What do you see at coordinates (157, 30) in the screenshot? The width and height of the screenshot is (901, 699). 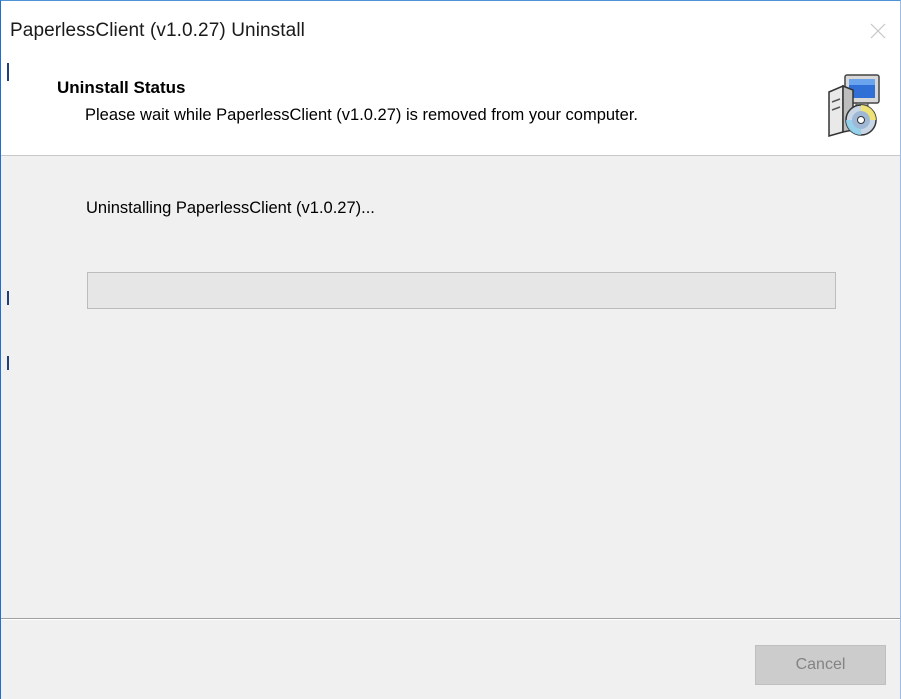 I see `window-title: PaperlessClient (v1.0.27) Uninstall` at bounding box center [157, 30].